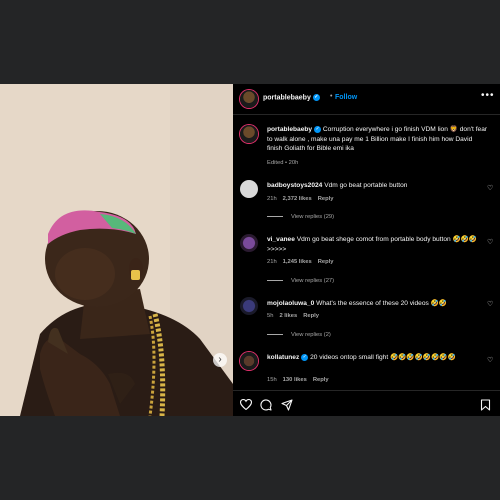  I want to click on action-bar, so click(366, 403).